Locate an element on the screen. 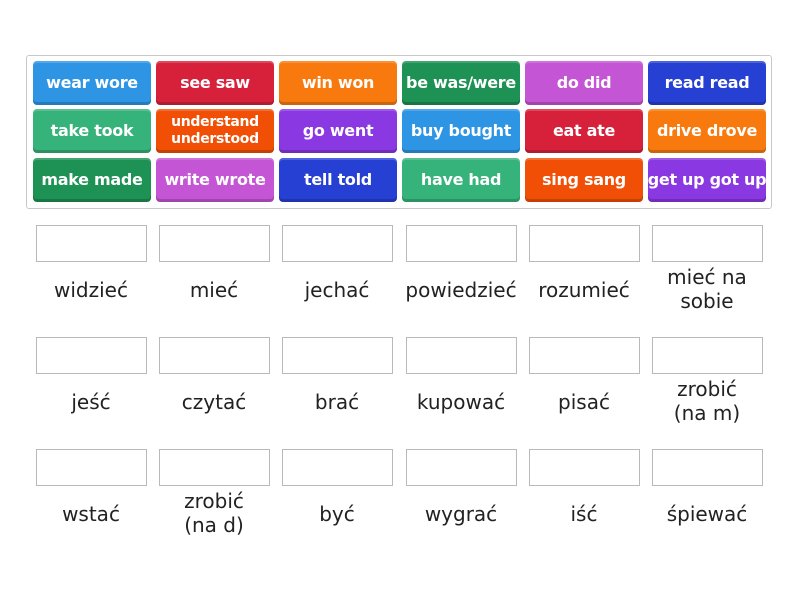 The image size is (800, 600). target-label: wygrać is located at coordinates (461, 514).